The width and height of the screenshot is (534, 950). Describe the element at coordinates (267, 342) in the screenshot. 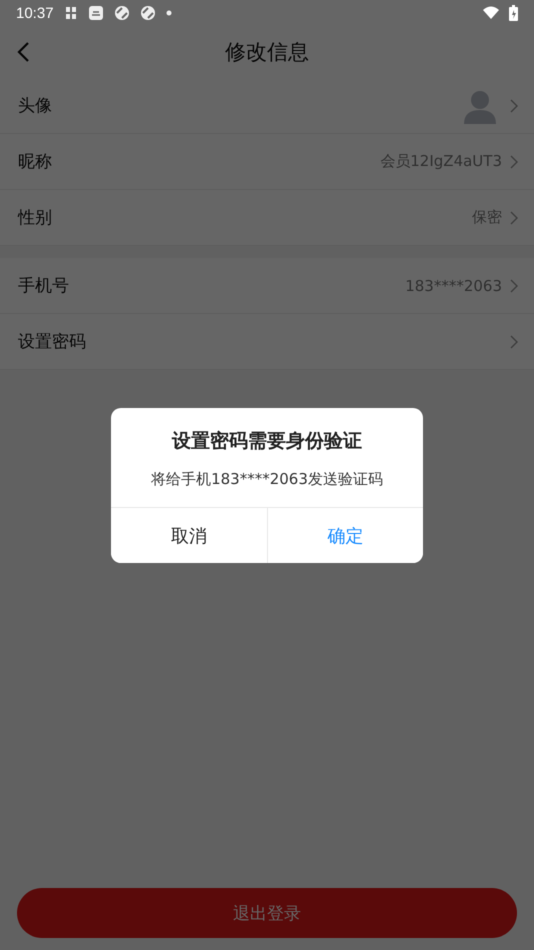

I see `settings-row: 设置密码` at that location.